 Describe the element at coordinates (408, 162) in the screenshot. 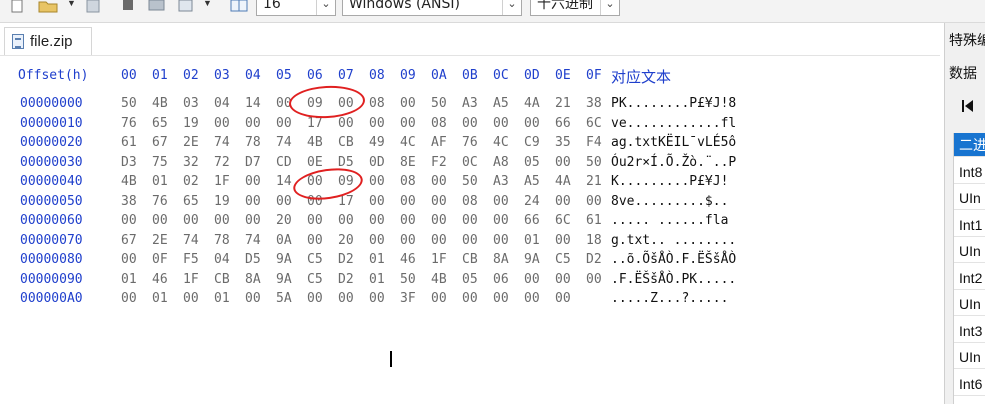

I see `hex-byte: 8E` at that location.